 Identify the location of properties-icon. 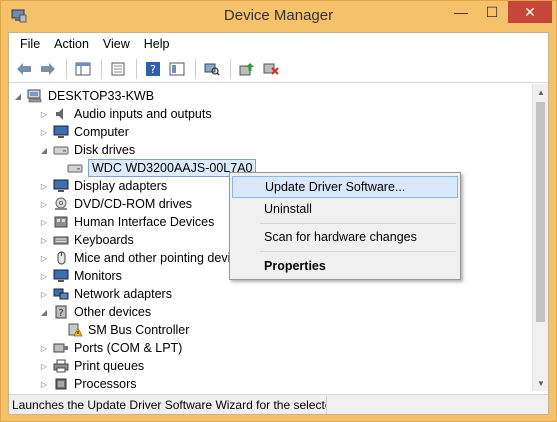
(118, 68).